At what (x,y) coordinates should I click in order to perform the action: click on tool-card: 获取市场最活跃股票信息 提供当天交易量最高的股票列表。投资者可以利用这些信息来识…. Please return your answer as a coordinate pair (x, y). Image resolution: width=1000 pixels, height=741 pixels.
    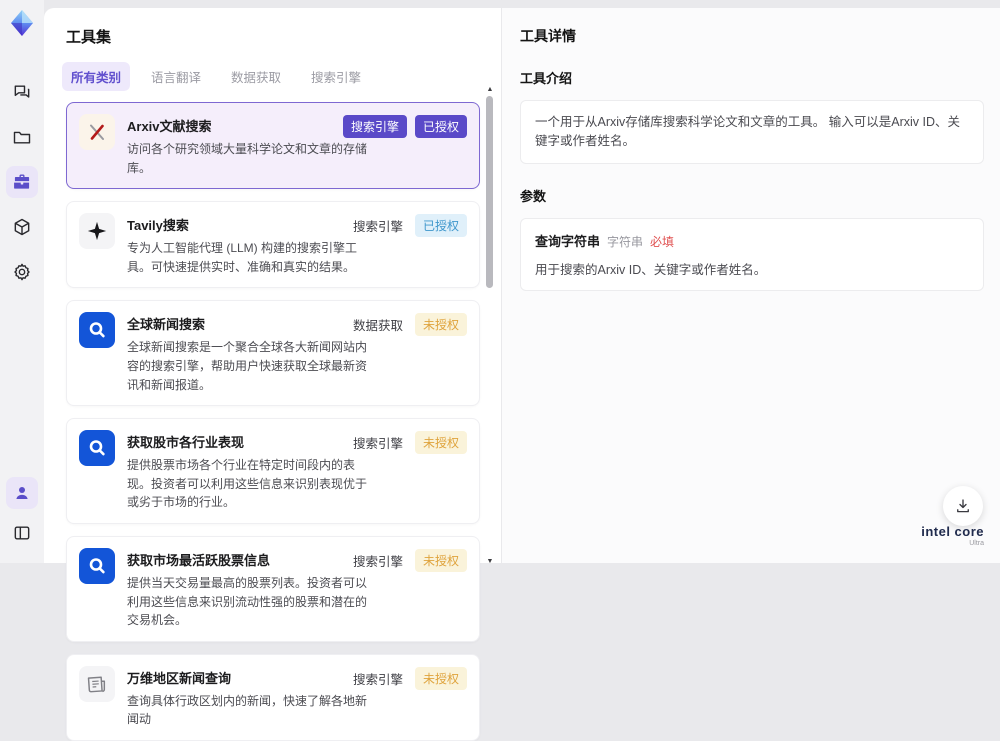
    Looking at the image, I should click on (273, 588).